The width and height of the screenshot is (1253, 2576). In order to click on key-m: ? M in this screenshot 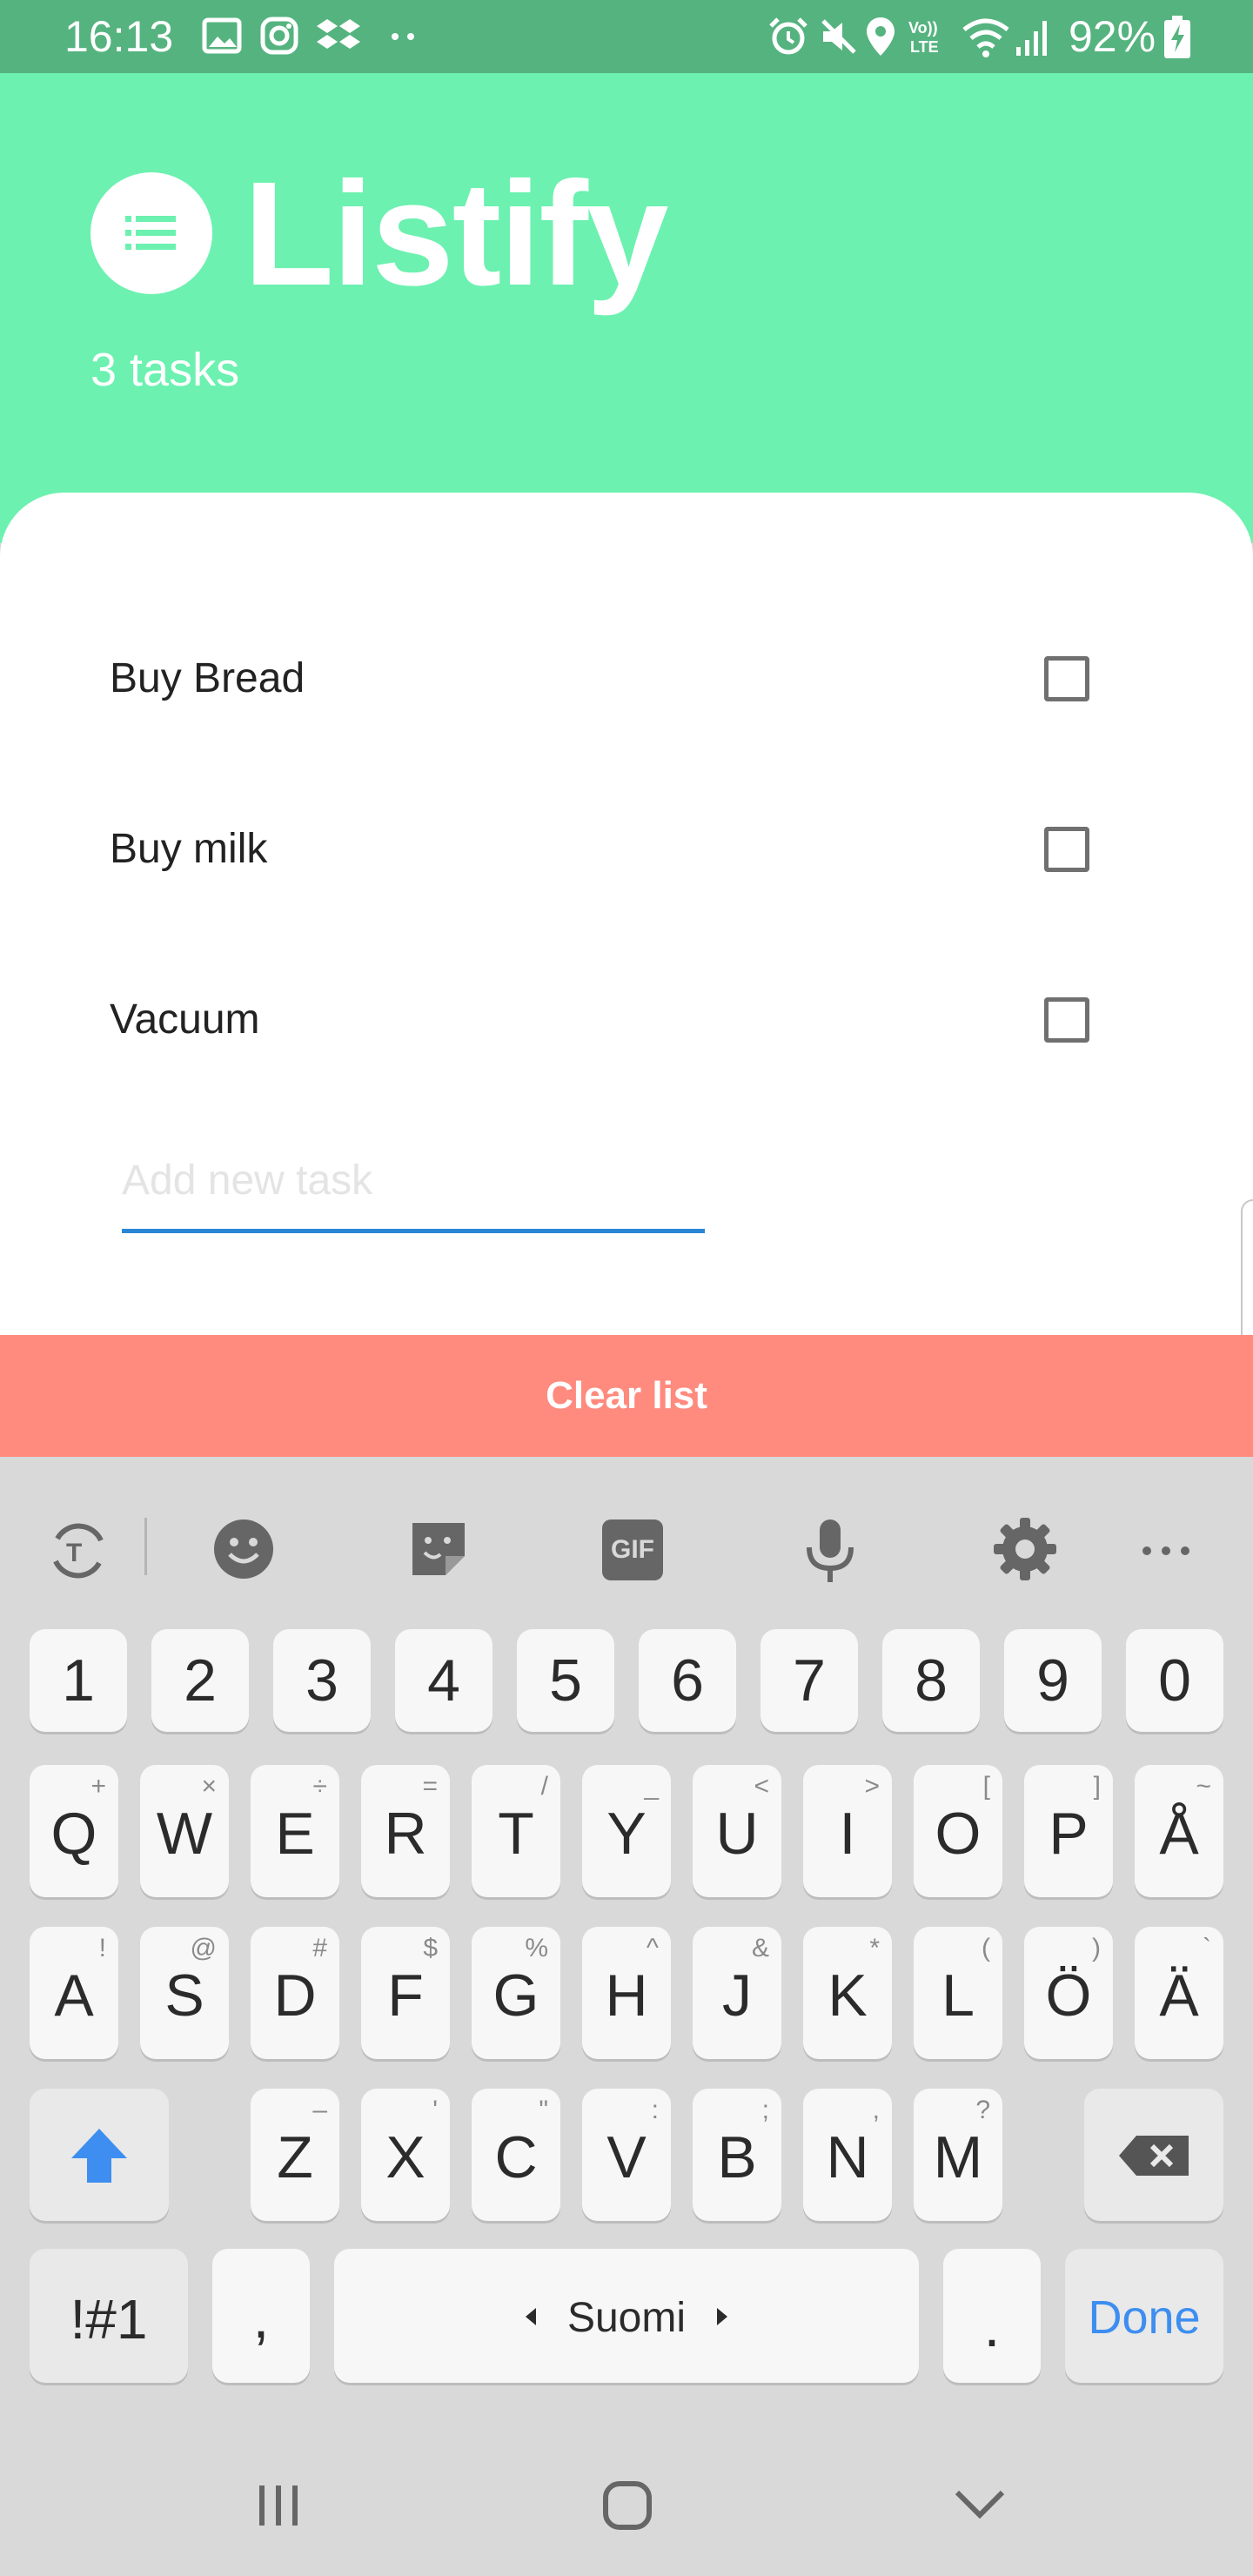, I will do `click(958, 2155)`.